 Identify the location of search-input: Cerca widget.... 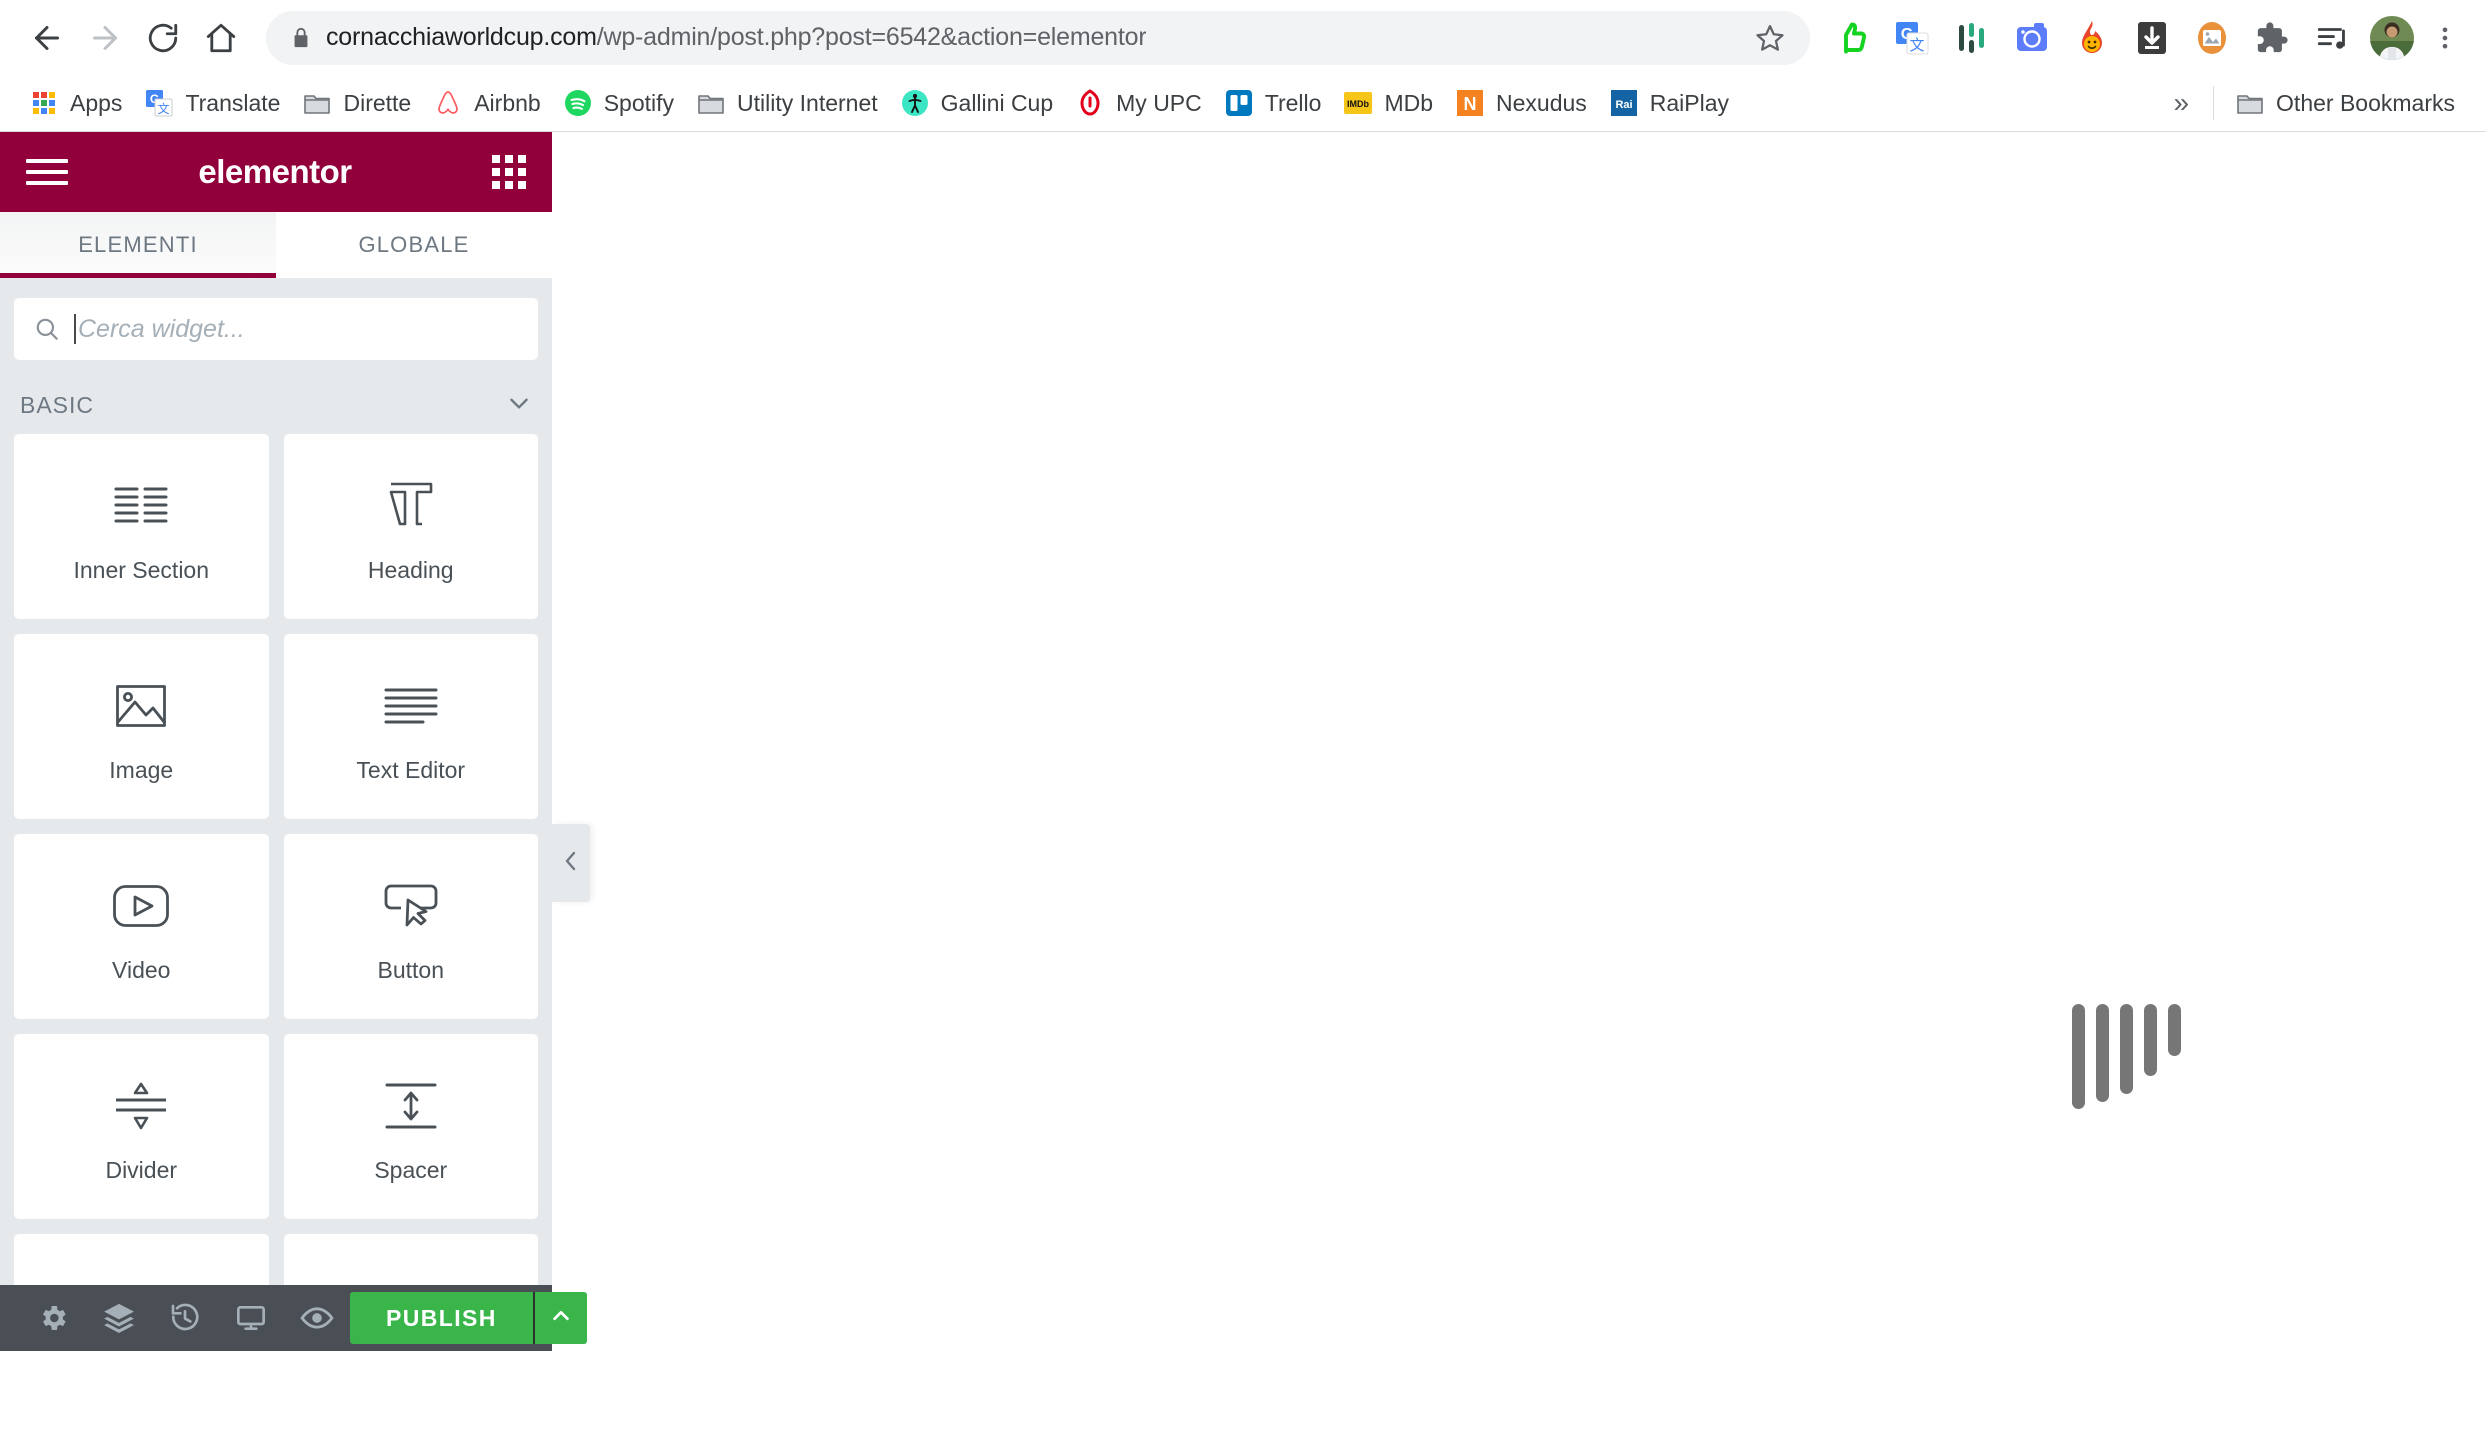
(276, 329).